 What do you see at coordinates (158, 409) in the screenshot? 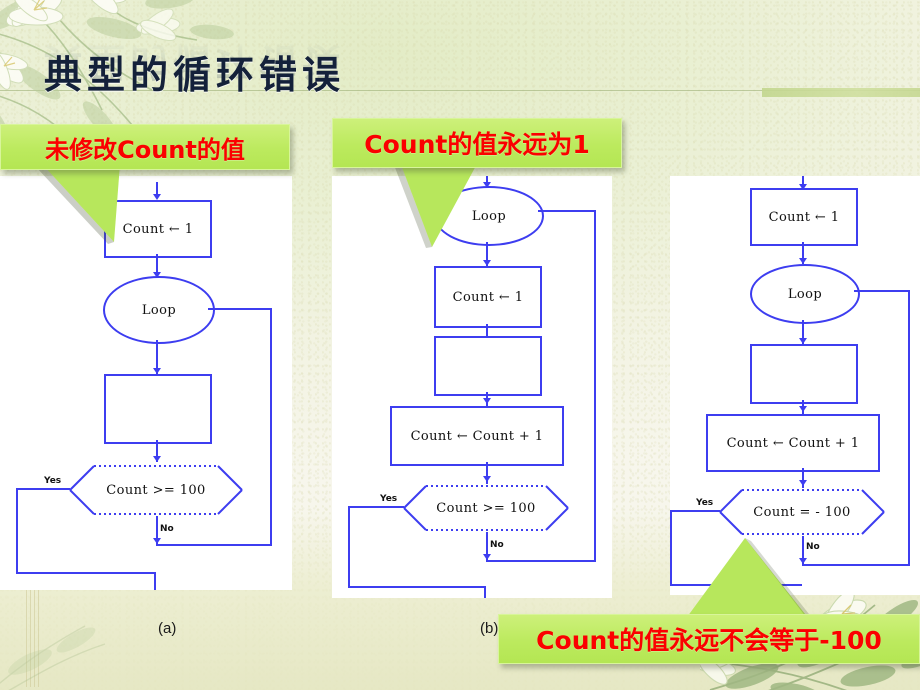
I see `figure-a-body-box` at bounding box center [158, 409].